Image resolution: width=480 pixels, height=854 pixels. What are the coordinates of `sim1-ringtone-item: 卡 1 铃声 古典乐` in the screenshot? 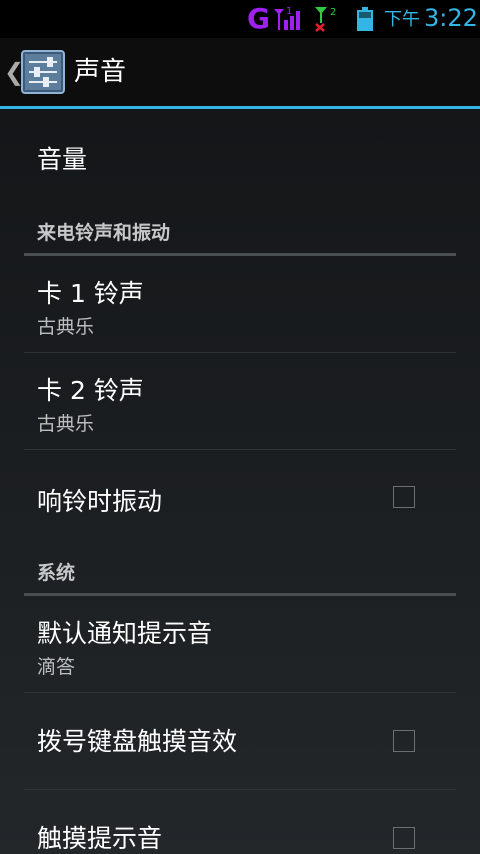 It's located at (240, 304).